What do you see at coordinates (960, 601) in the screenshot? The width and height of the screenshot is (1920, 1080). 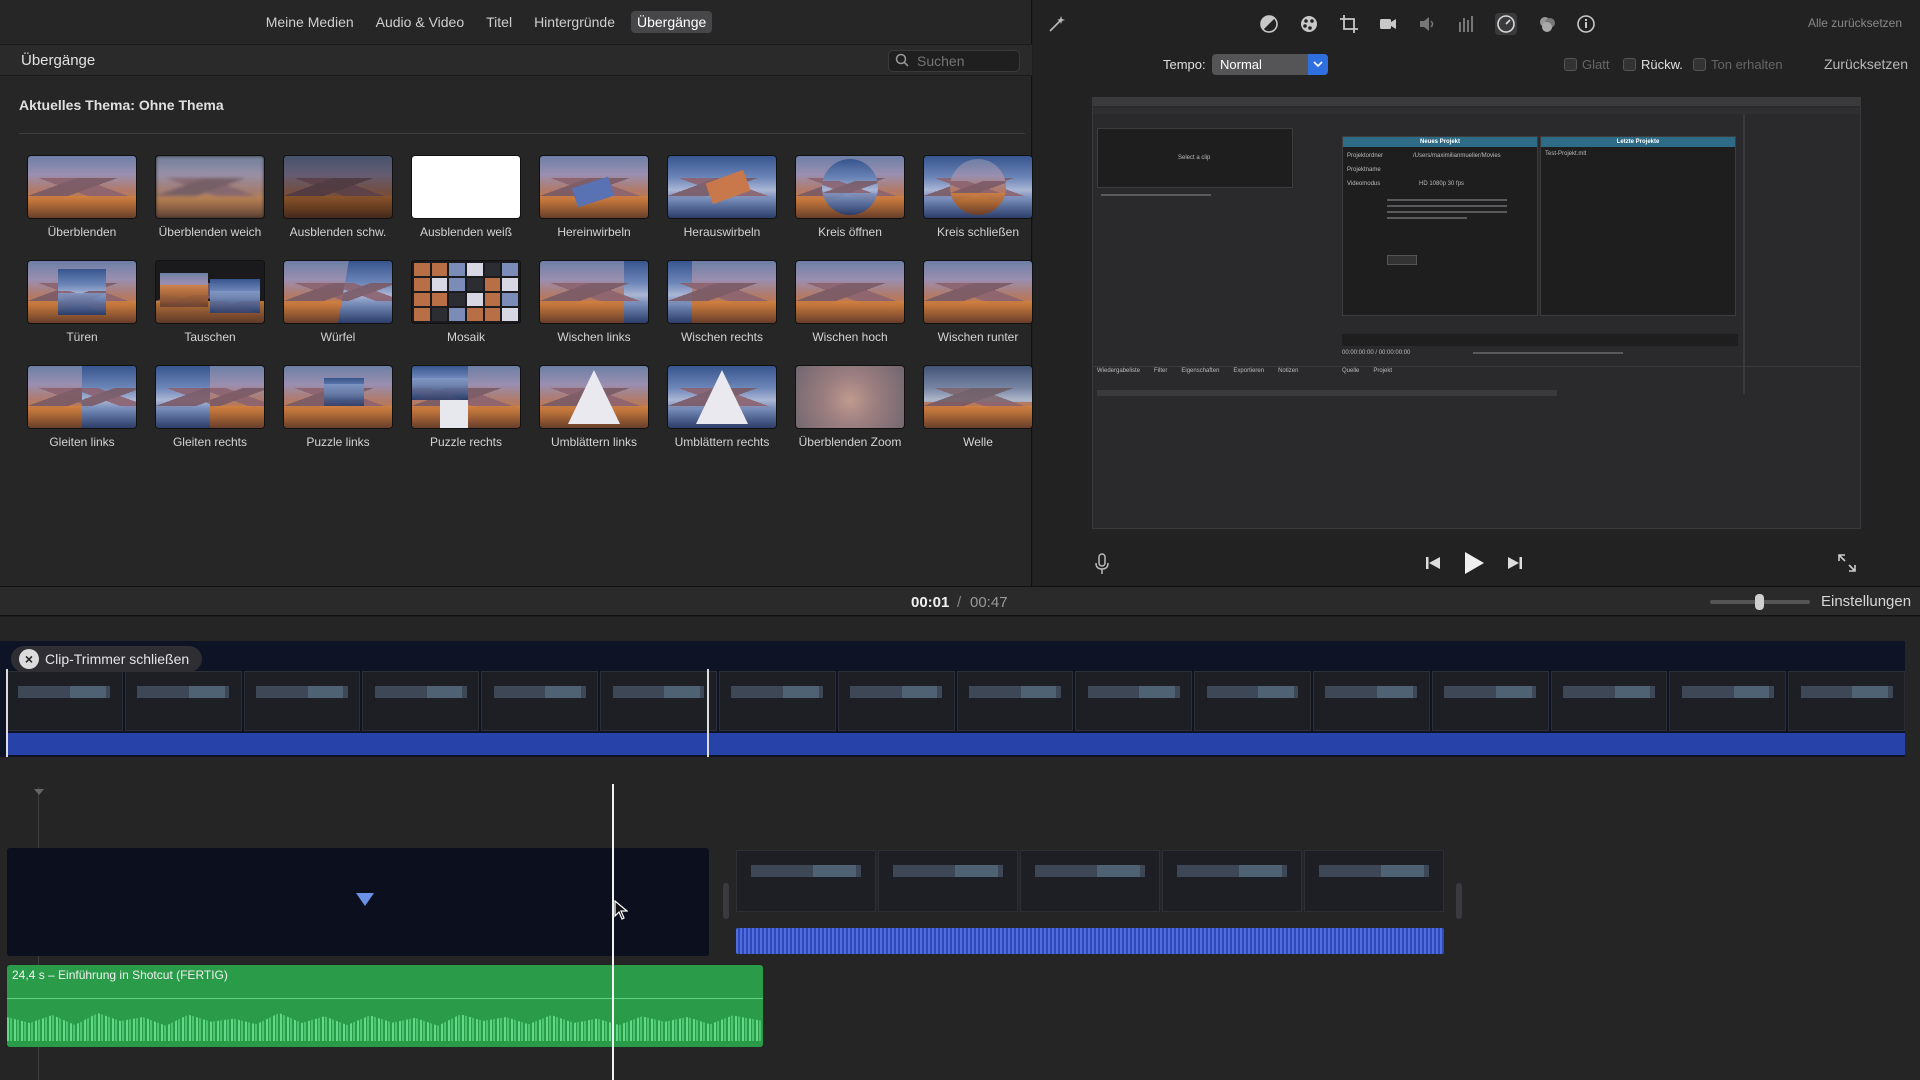 I see `timeline-header: 00:01 / 00:47 Einstellungen` at bounding box center [960, 601].